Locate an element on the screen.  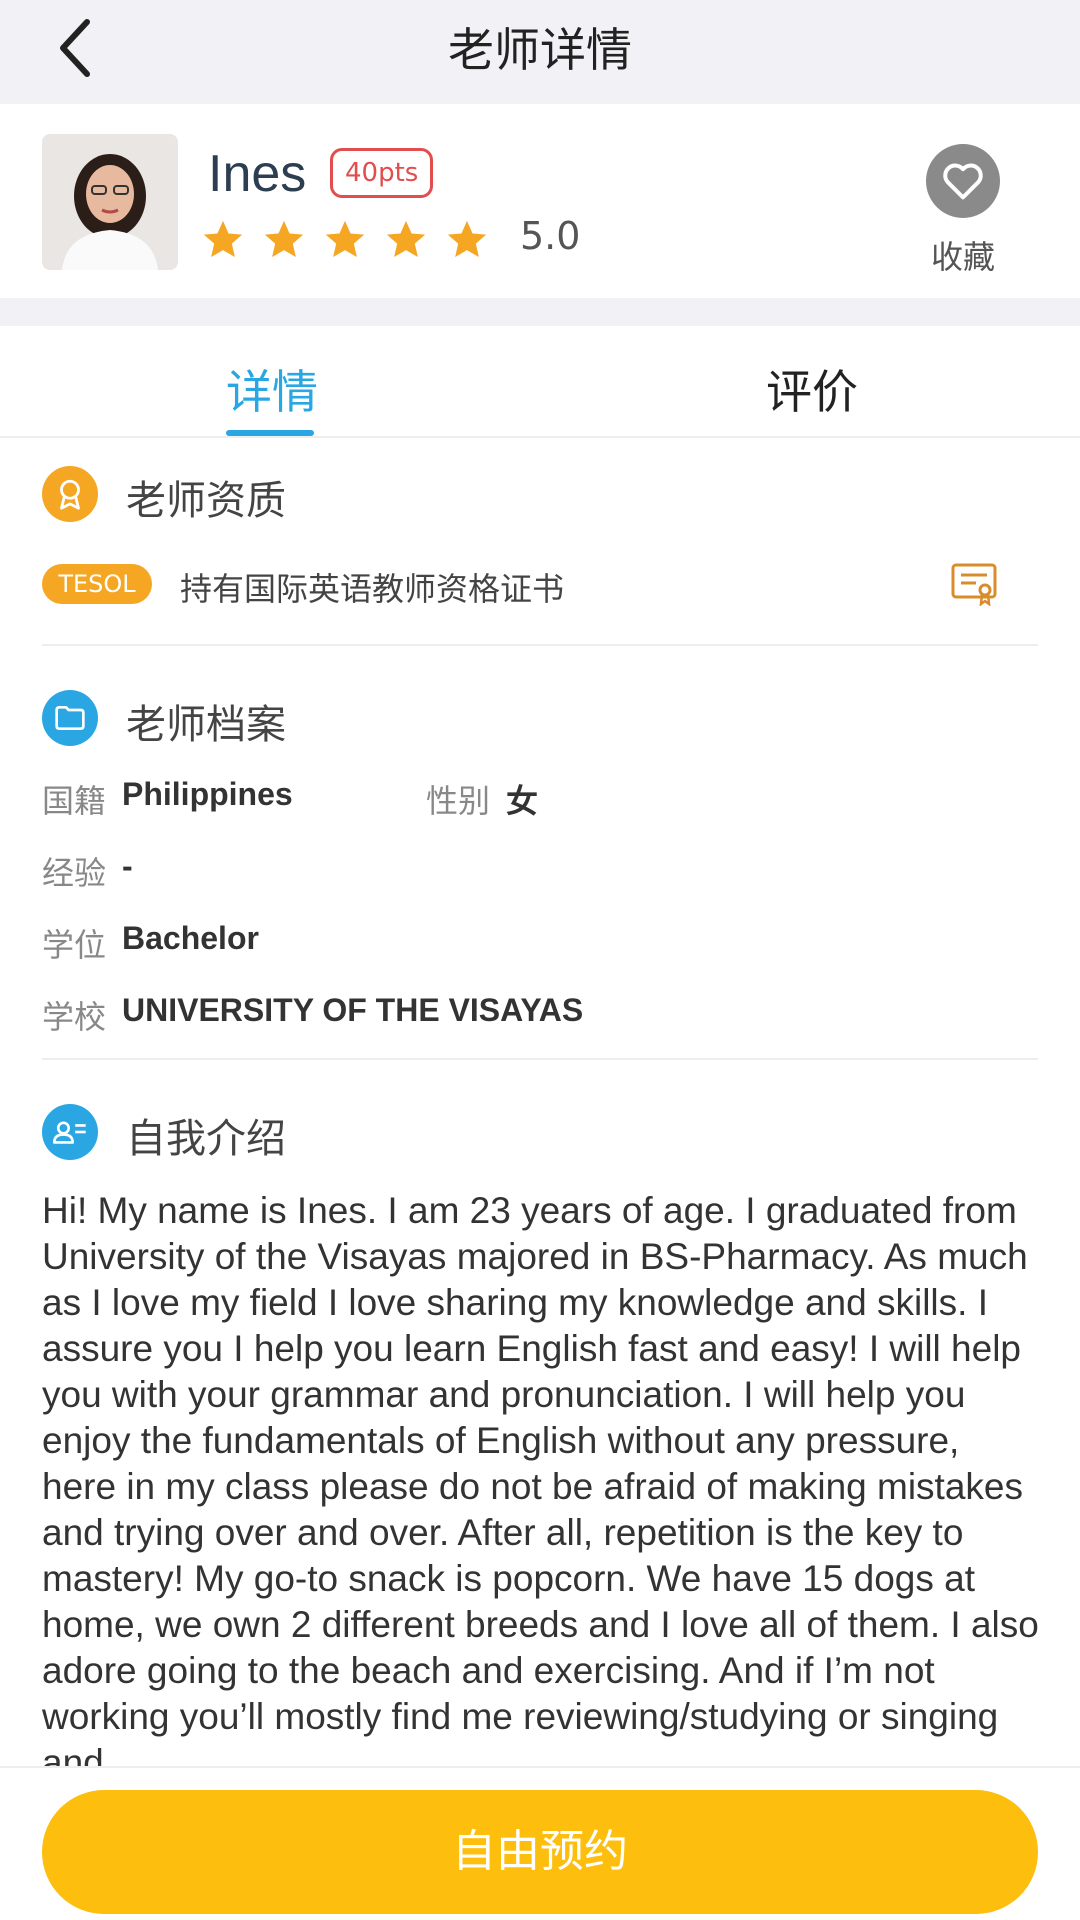
degree-value: Bachelor is located at coordinates (190, 938).